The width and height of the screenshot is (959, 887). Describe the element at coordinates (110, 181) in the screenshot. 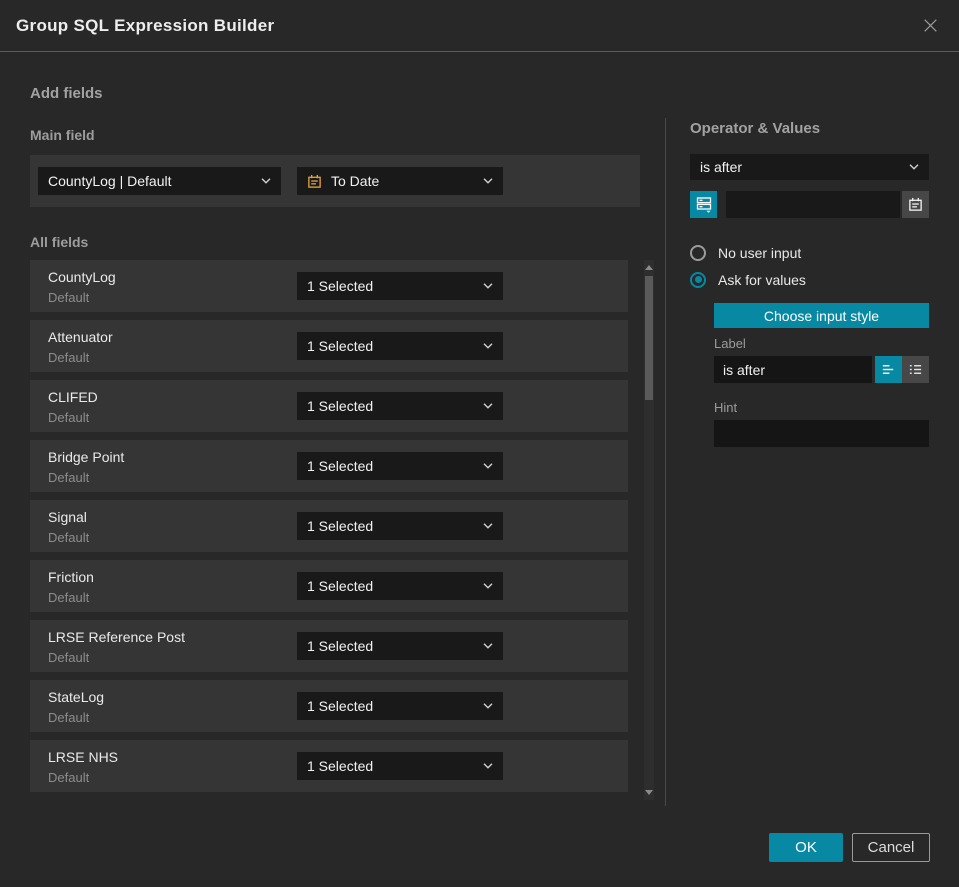

I see `main-field-select-value: CountyLog | Default` at that location.